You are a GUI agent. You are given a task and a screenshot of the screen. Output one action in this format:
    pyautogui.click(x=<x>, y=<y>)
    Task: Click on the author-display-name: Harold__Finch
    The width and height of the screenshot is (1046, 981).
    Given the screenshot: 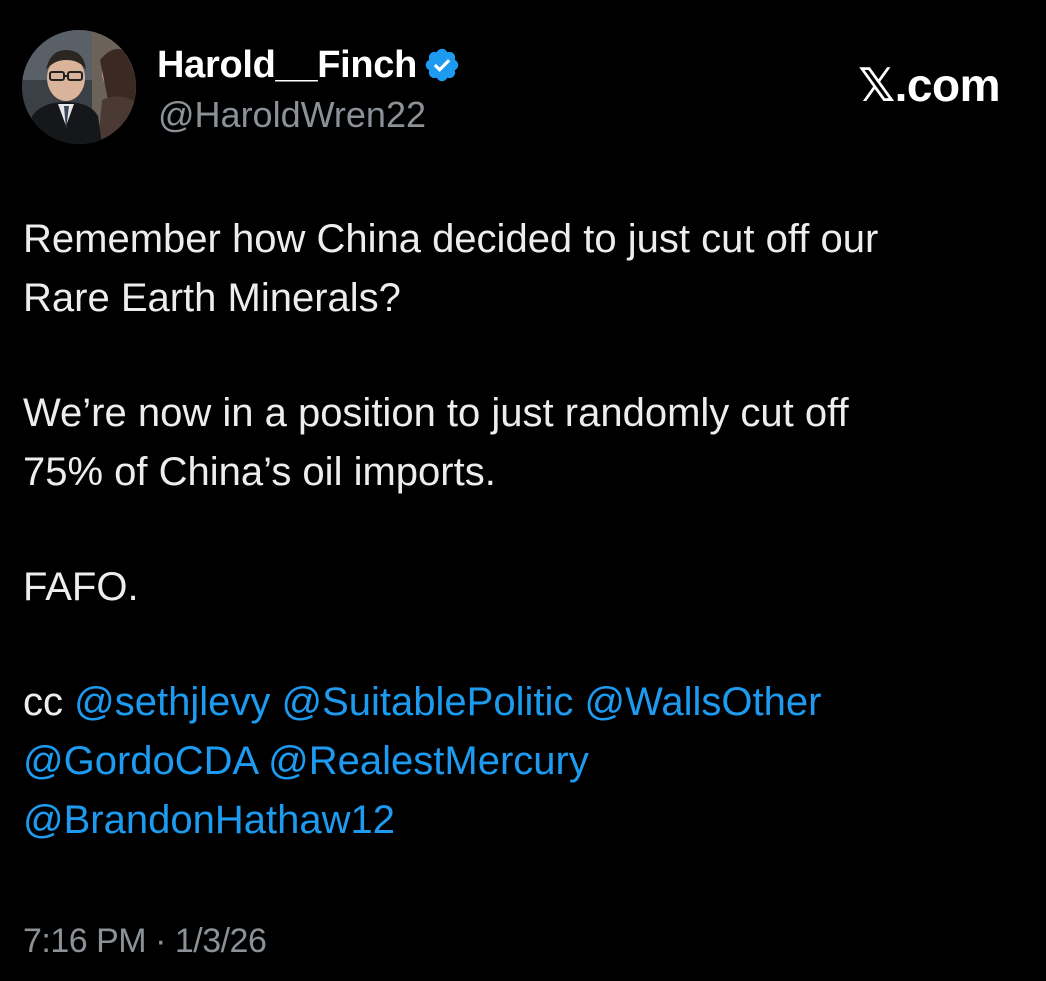 What is the action you would take?
    pyautogui.click(x=287, y=65)
    